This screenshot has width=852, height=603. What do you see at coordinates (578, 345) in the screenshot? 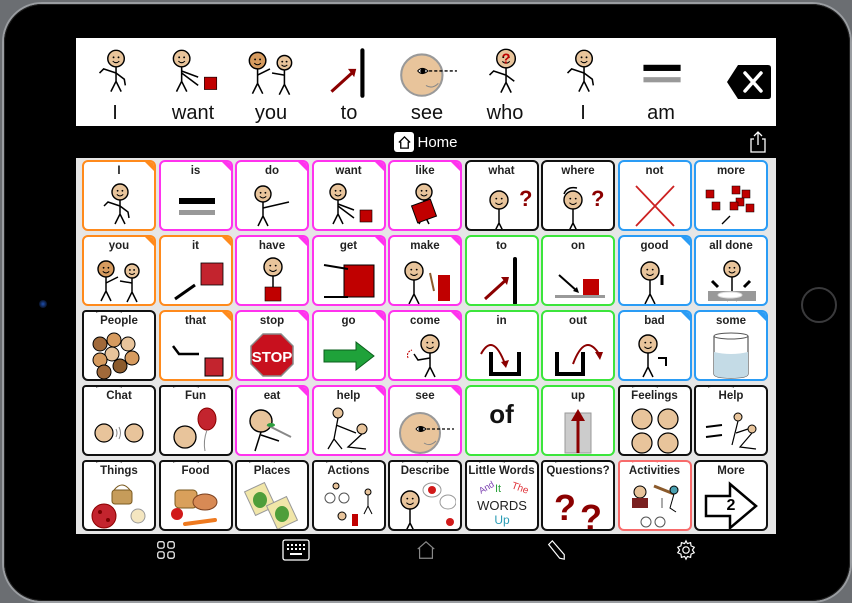
I see `word-button-out: out` at bounding box center [578, 345].